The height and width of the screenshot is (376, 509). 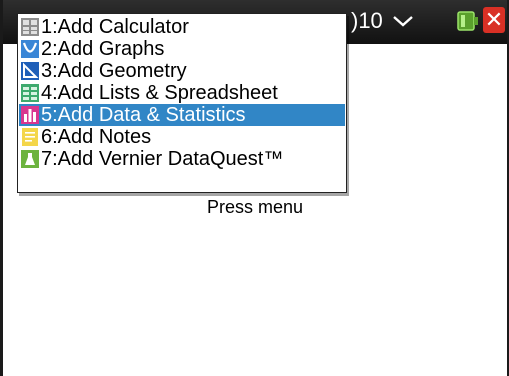 I want to click on menu-item-add-lists-spreadsheet: 4:Add Lists & Spreadsheet, so click(x=182, y=93).